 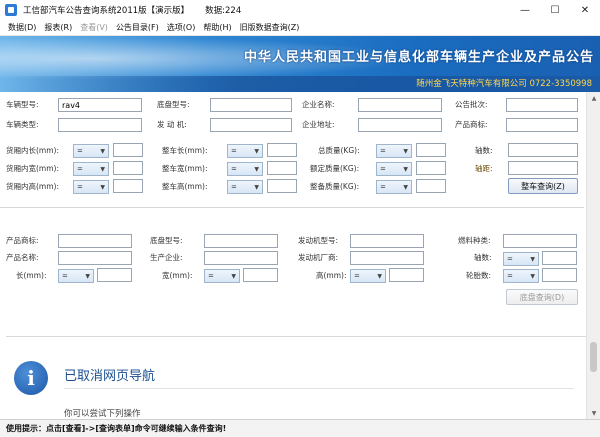 I want to click on vehicle-width-input, so click(x=282, y=168).